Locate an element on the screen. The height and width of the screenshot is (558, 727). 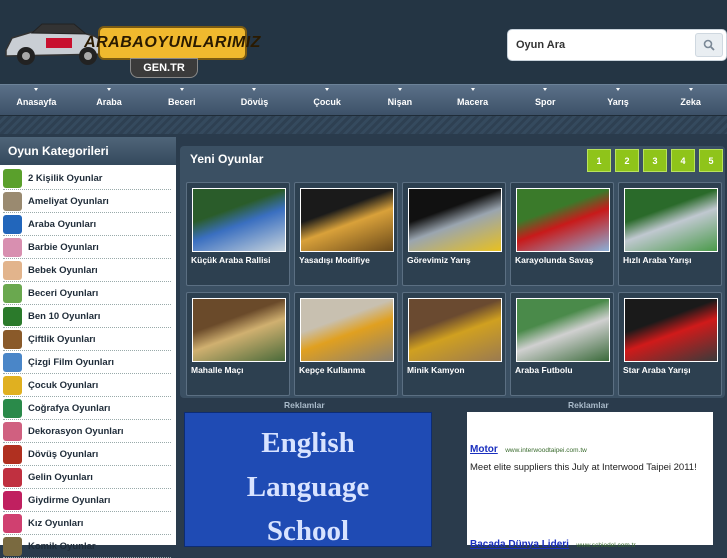
category-item: Ben 10 Oyunları is located at coordinates (87, 316).